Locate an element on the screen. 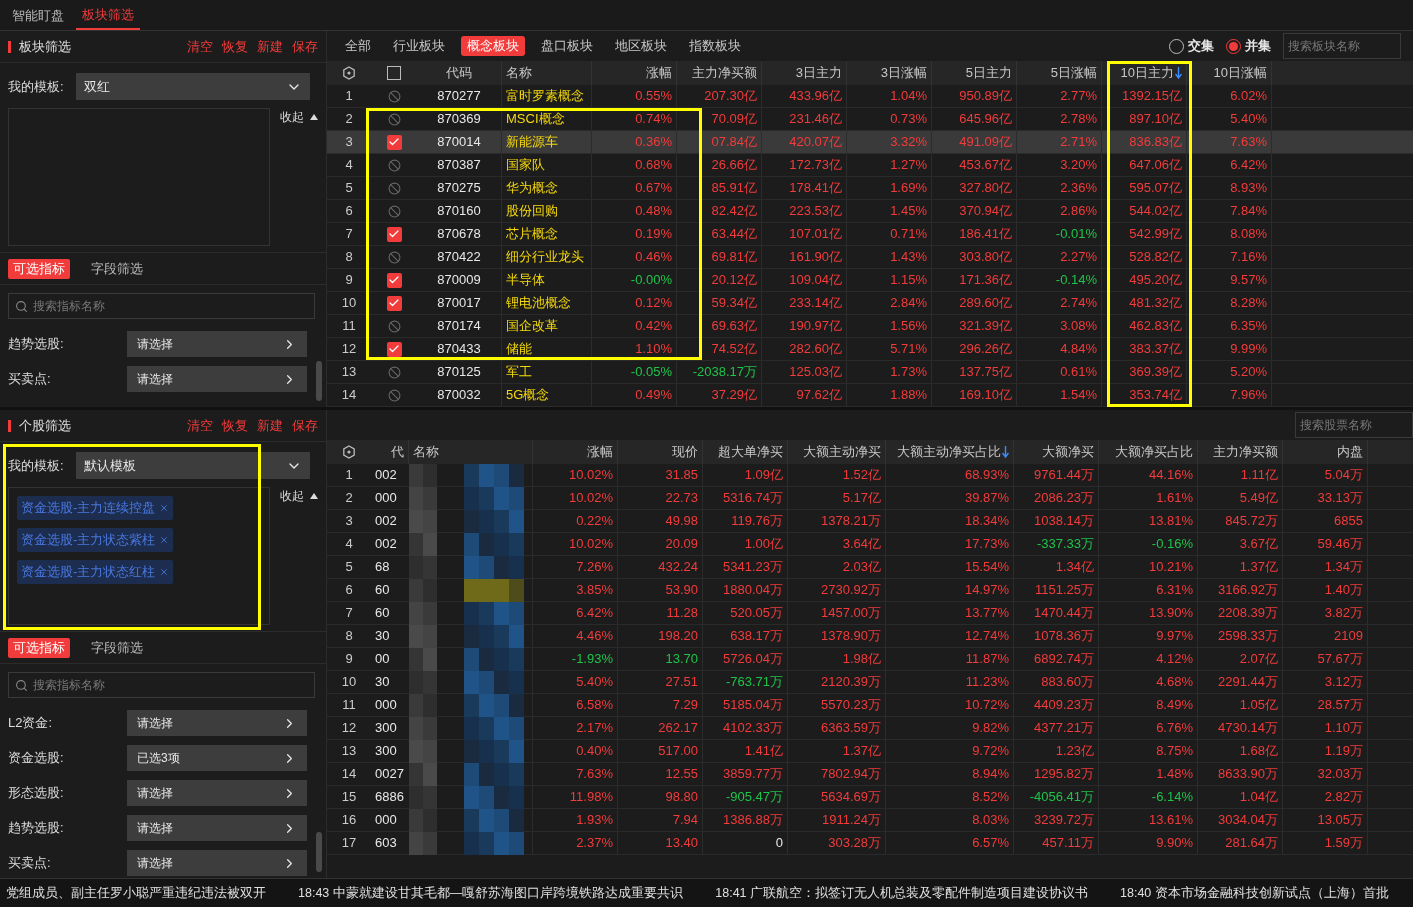  news-item: 18:41 广联航空：拟签订无人机总装及零配件制造项目建设协议书 is located at coordinates (902, 893).